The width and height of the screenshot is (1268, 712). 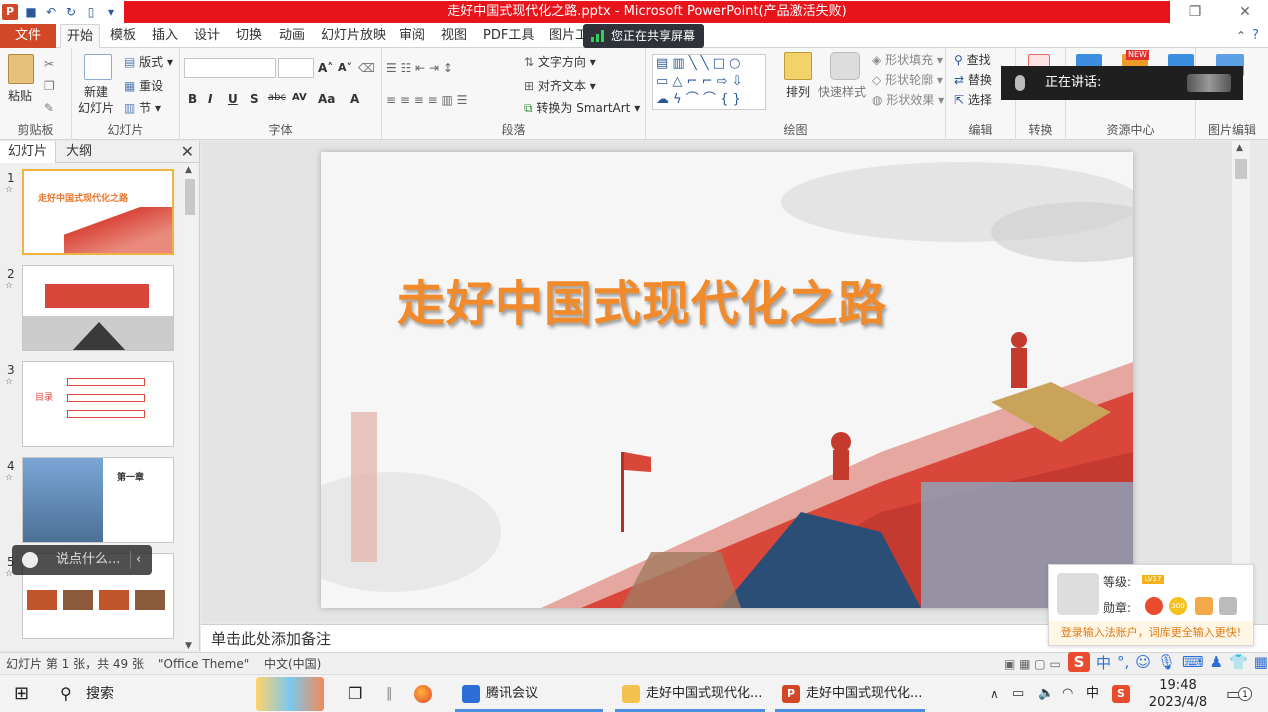 I want to click on ime-zh-toggle: 中, so click(x=1103, y=662).